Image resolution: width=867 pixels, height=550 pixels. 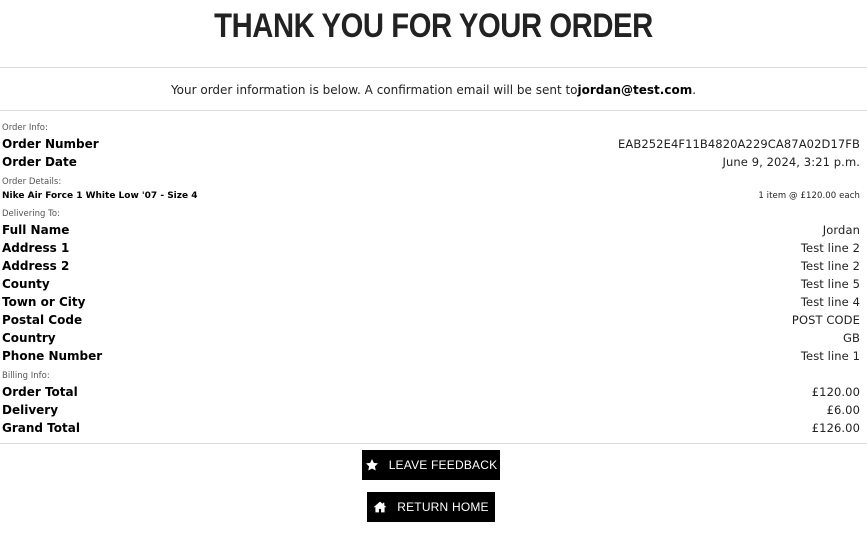 I want to click on town-city-value: Test line 4, so click(x=830, y=302).